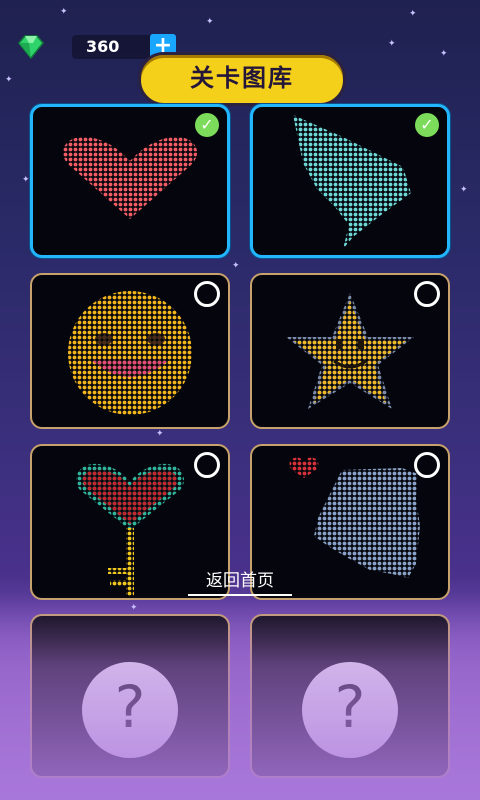 The width and height of the screenshot is (480, 800). What do you see at coordinates (130, 351) in the screenshot?
I see `level-card-smiley` at bounding box center [130, 351].